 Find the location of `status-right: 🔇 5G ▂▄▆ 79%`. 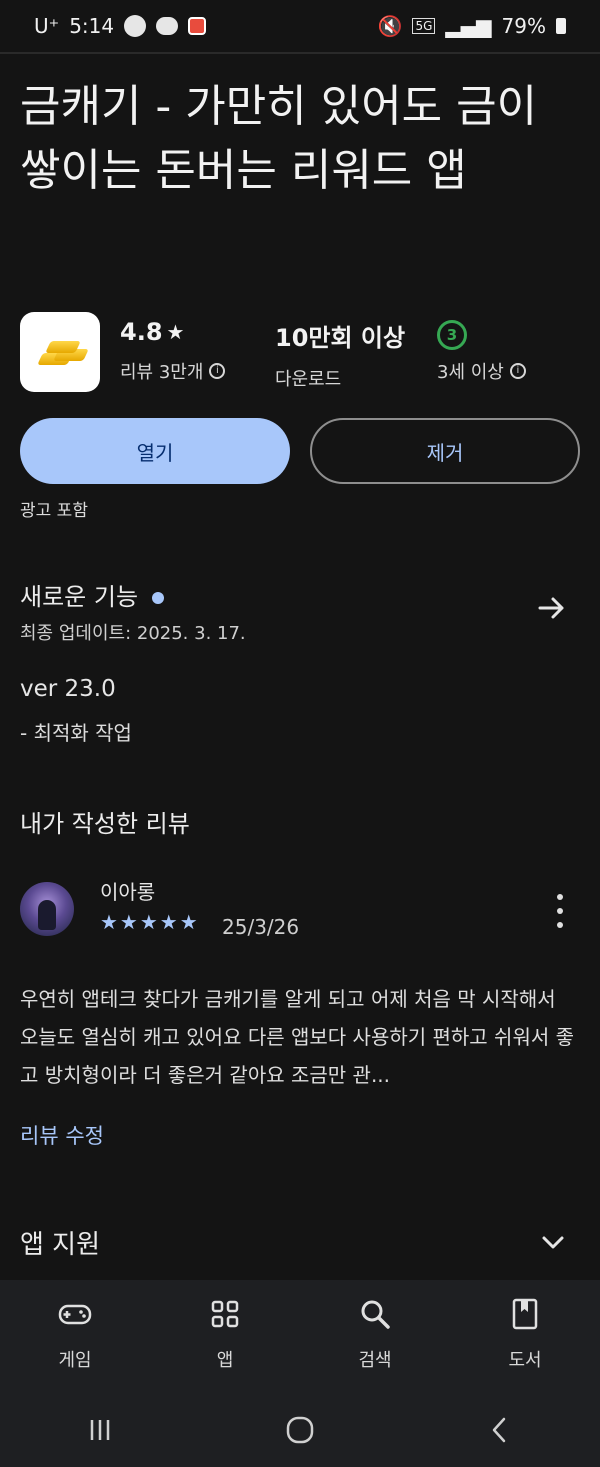

status-right: 🔇 5G ▂▄▆ 79% is located at coordinates (472, 26).